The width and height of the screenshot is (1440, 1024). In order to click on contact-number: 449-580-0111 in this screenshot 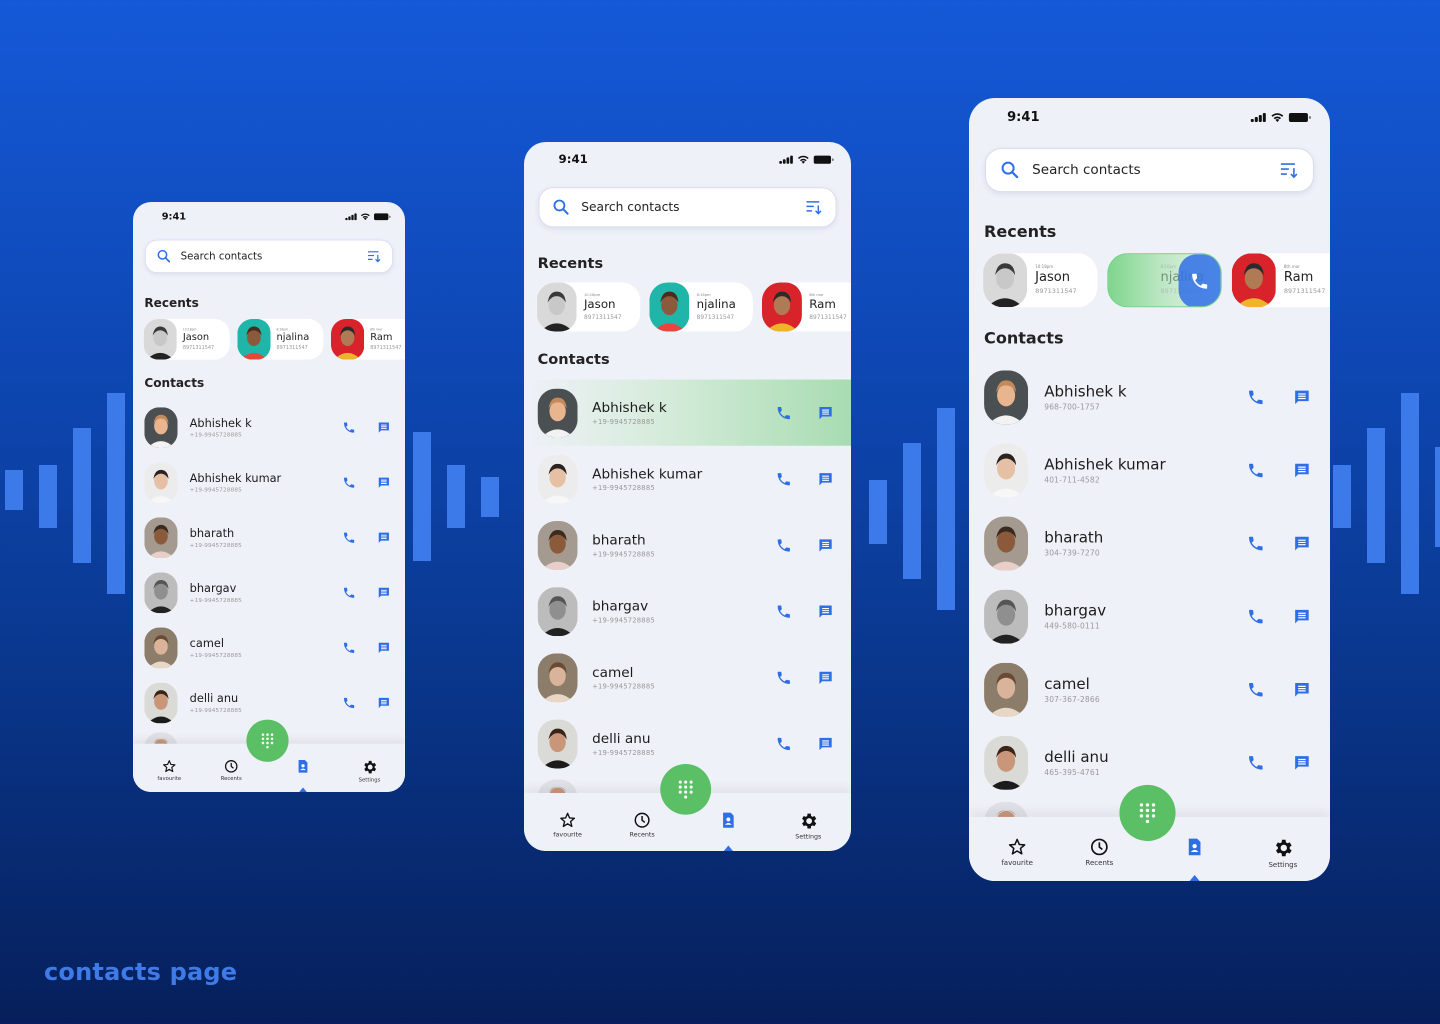, I will do `click(1072, 626)`.